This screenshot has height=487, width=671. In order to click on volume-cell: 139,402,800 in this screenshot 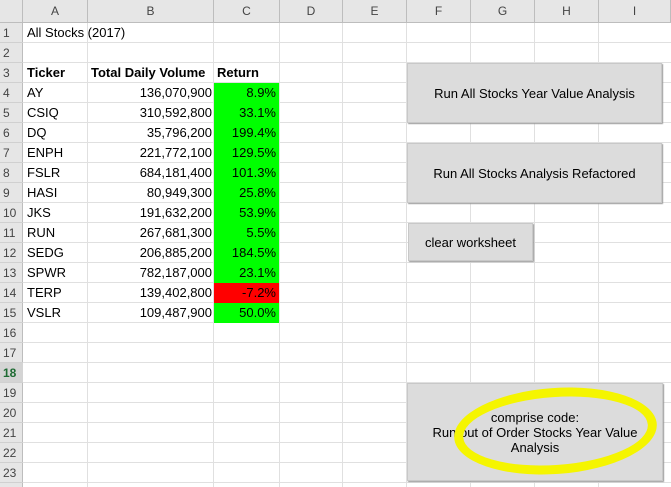, I will do `click(150, 293)`.